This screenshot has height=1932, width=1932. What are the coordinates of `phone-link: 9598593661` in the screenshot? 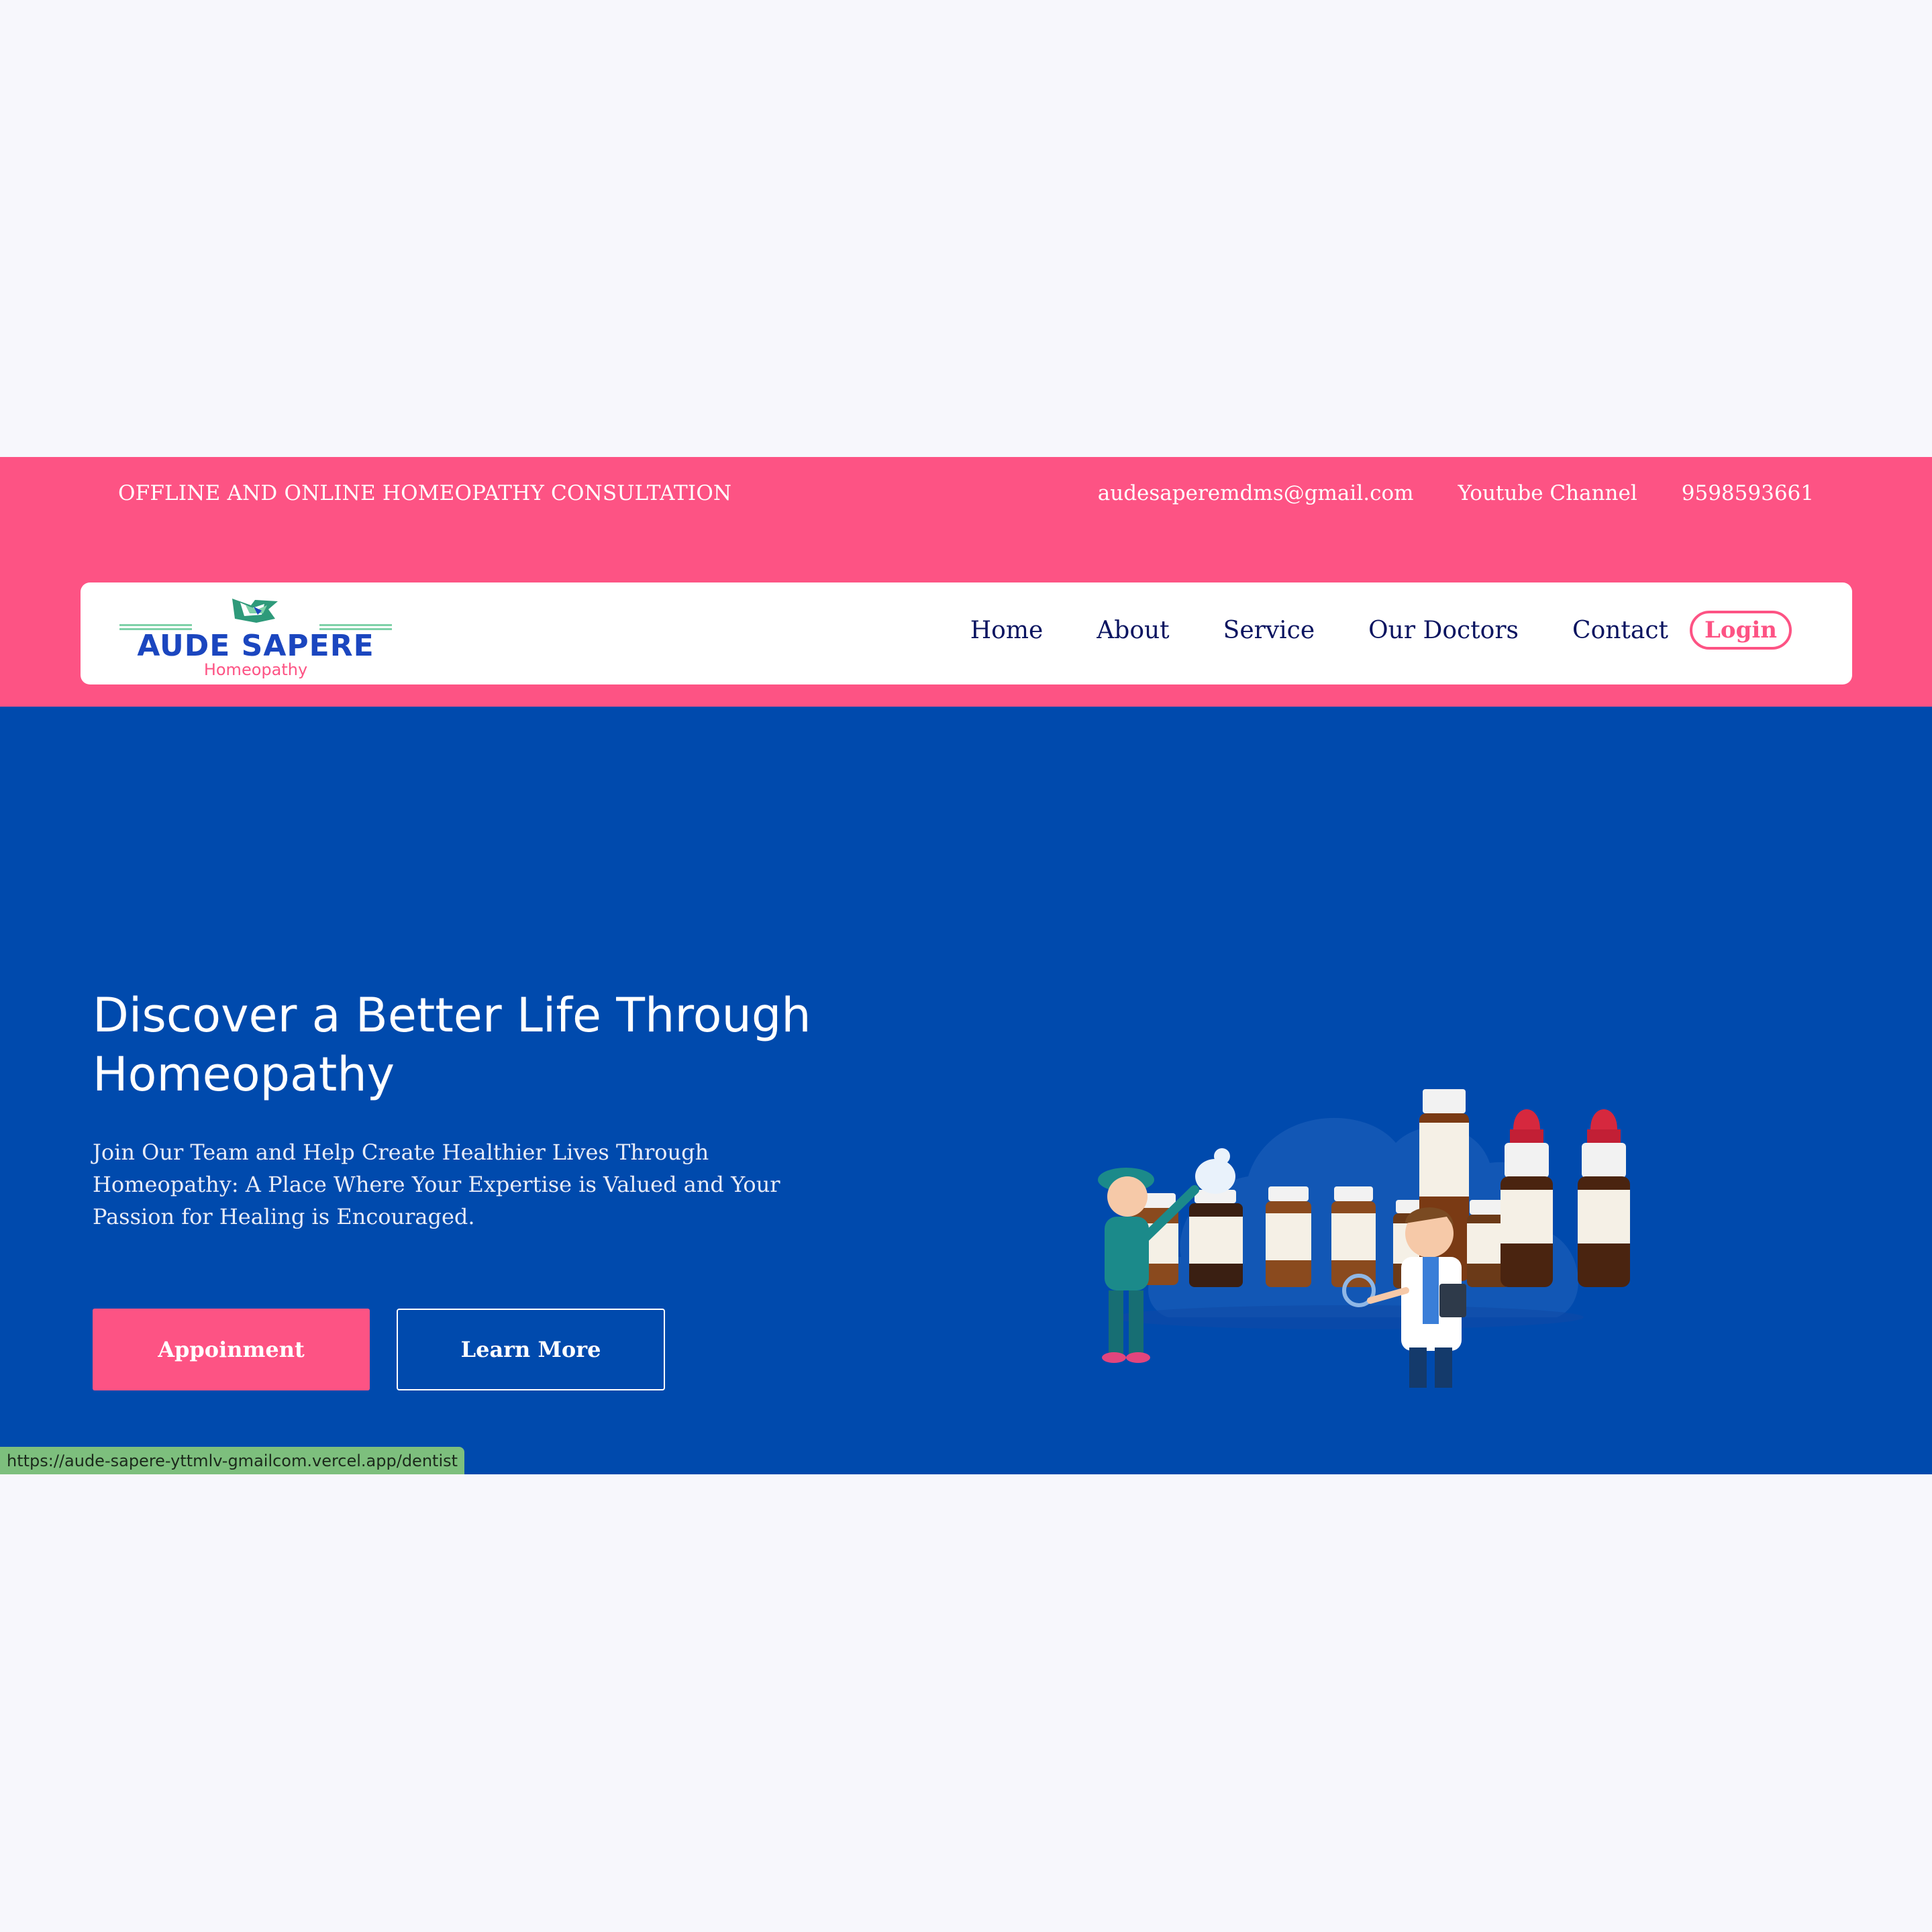 It's located at (1748, 493).